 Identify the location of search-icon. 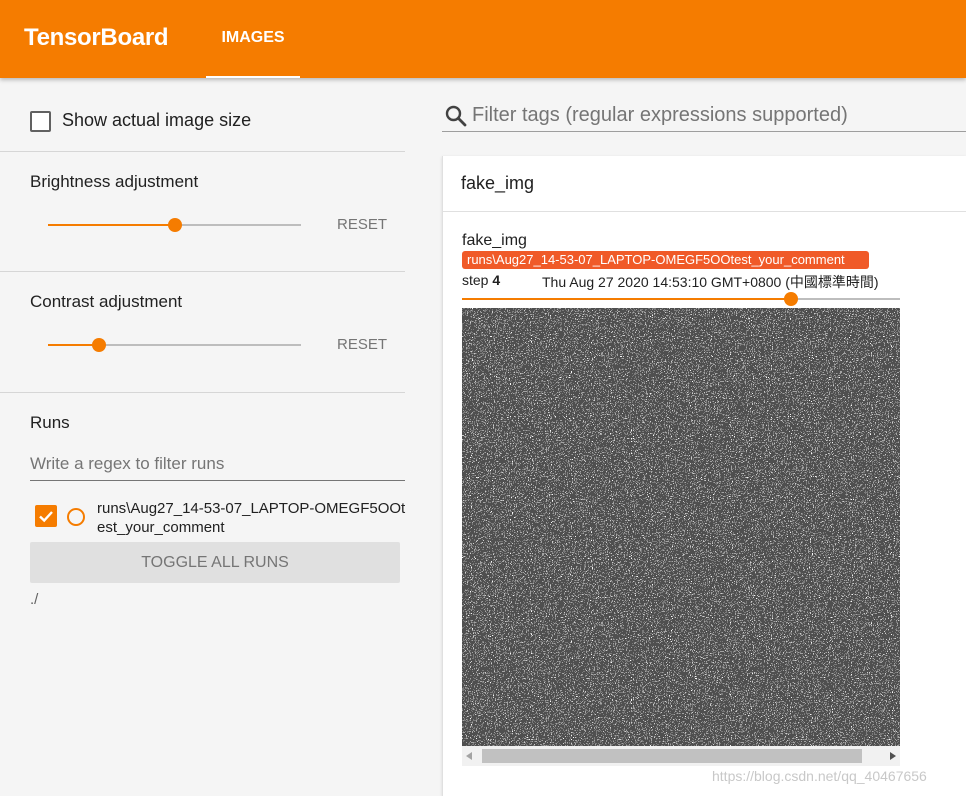
(456, 116).